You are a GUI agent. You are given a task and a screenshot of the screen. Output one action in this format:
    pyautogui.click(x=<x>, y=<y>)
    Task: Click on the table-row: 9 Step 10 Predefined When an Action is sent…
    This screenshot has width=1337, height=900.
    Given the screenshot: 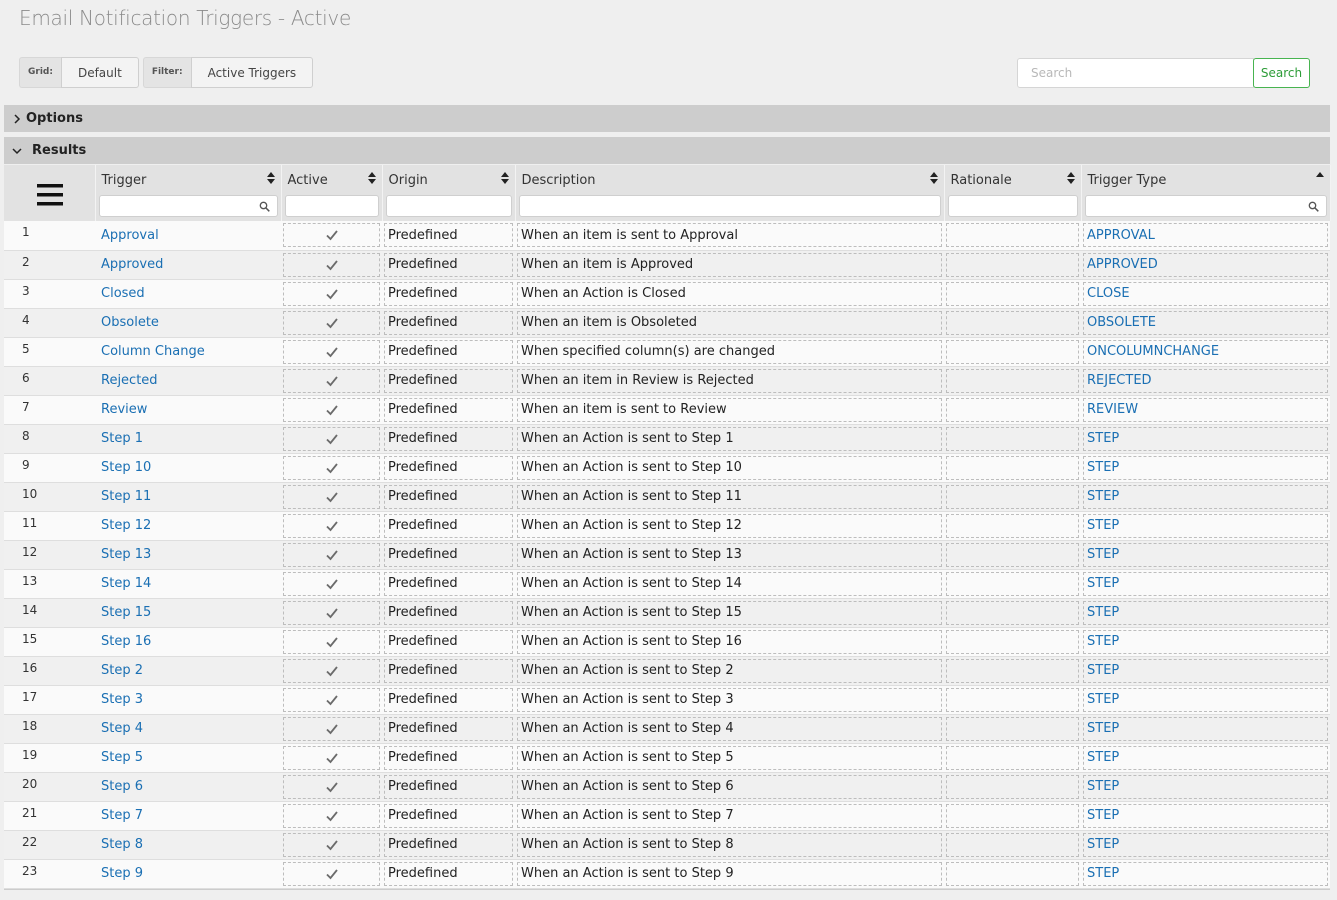 What is the action you would take?
    pyautogui.click(x=667, y=468)
    